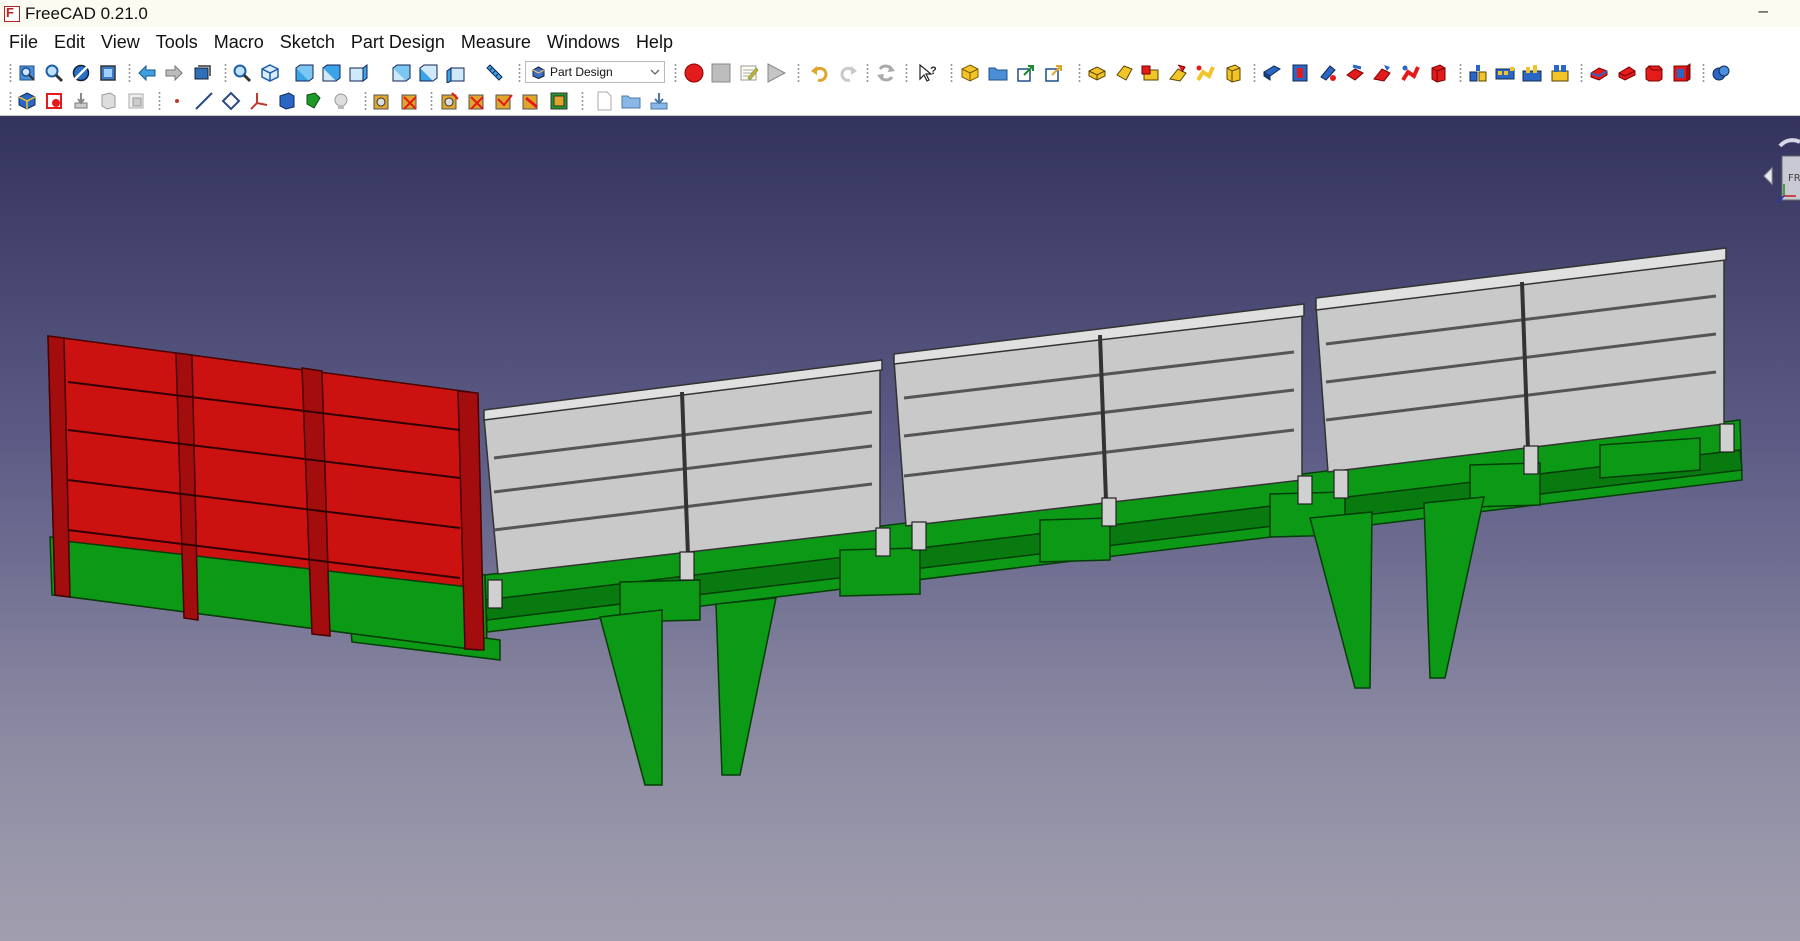 The image size is (1800, 941). I want to click on mirrored-icon, so click(1478, 73).